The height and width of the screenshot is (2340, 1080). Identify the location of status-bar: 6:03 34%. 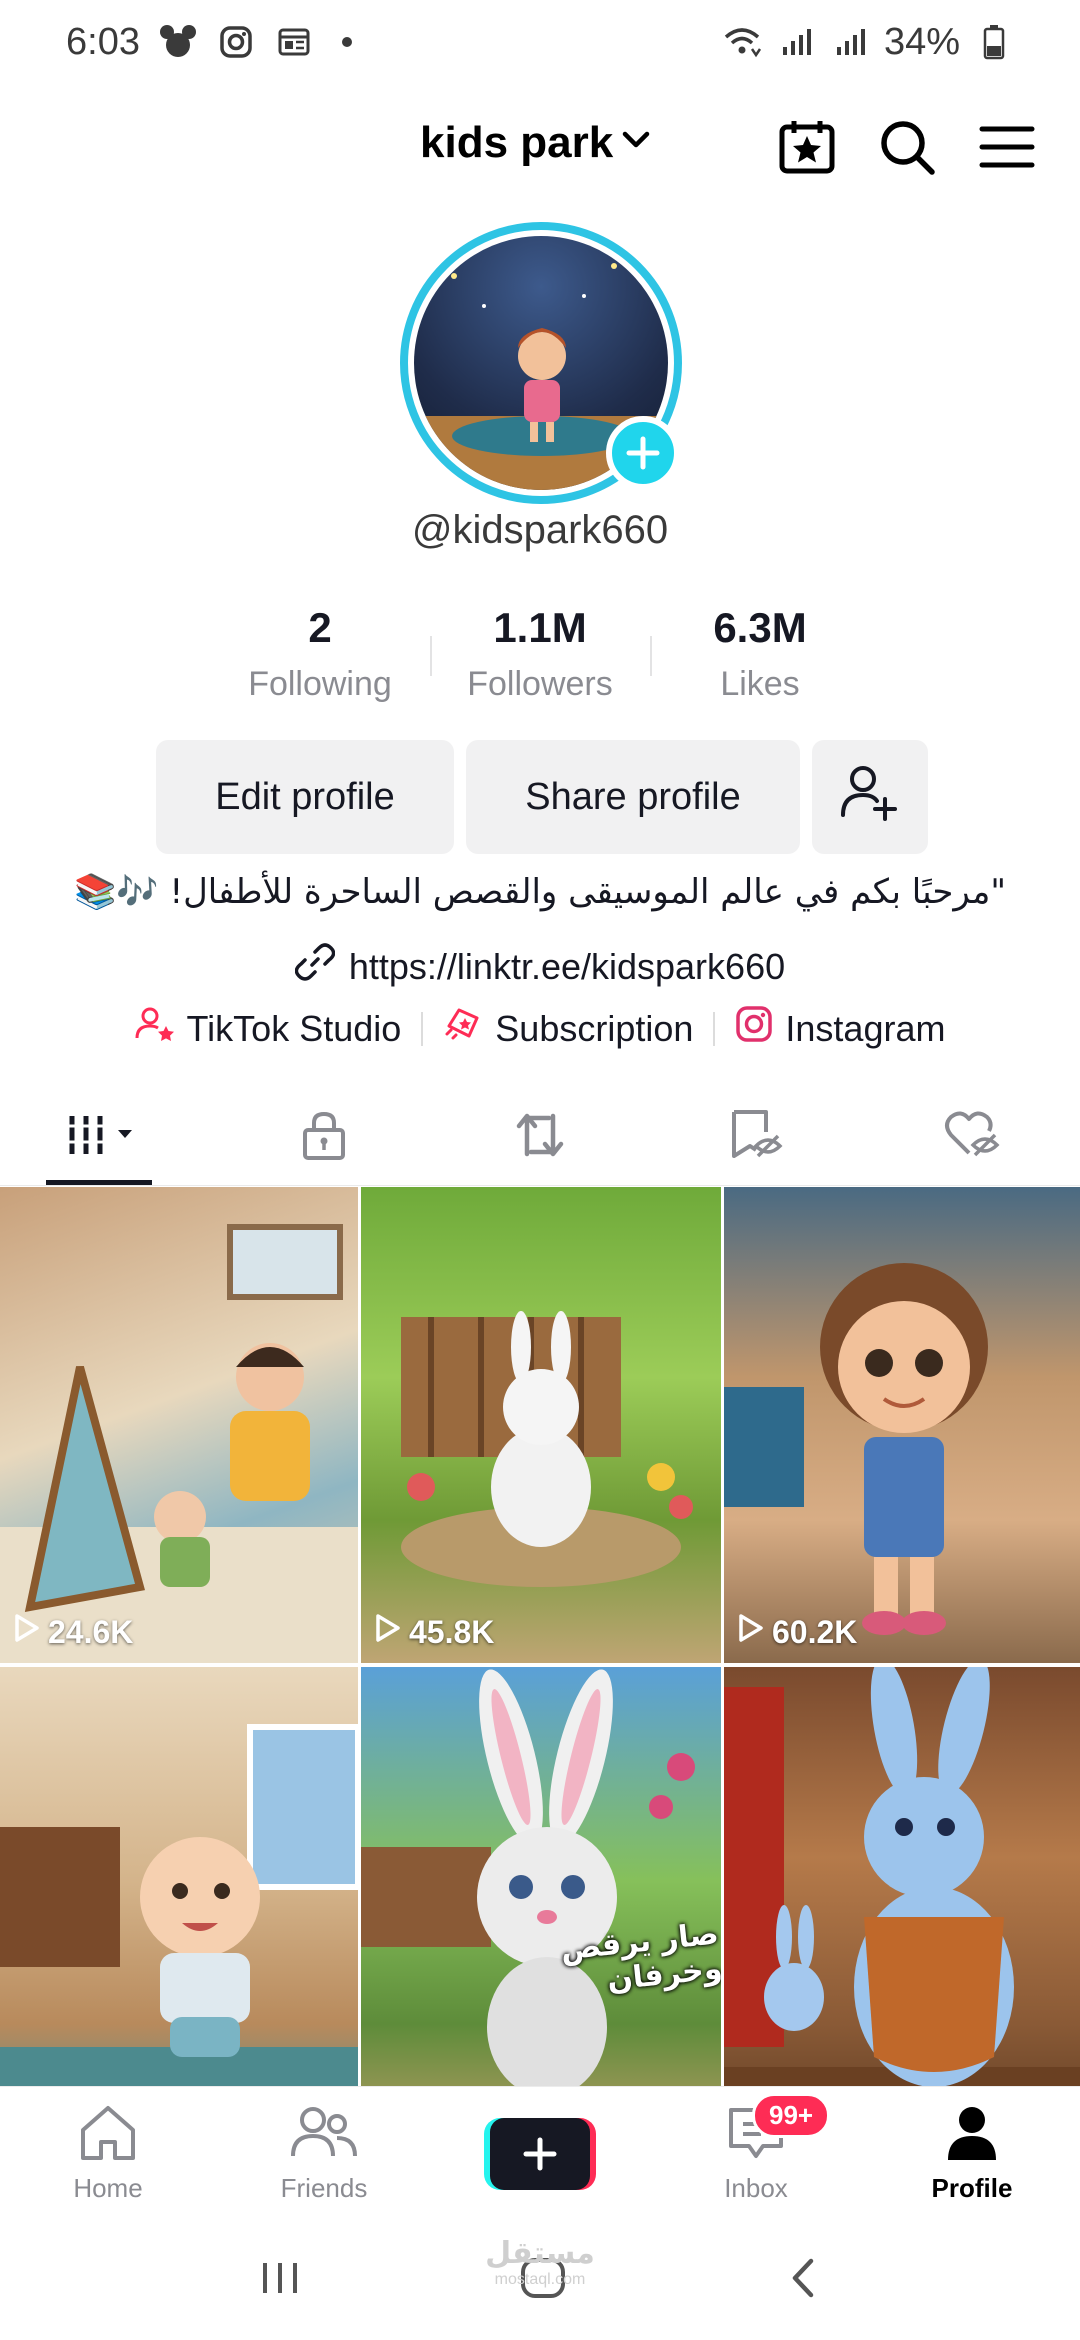
(540, 42).